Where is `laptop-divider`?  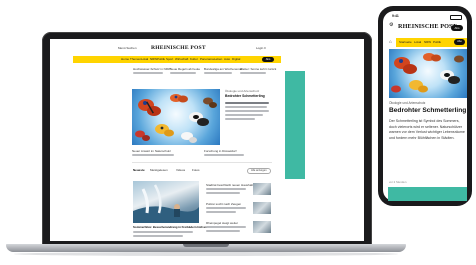 laptop-divider is located at coordinates (202, 162).